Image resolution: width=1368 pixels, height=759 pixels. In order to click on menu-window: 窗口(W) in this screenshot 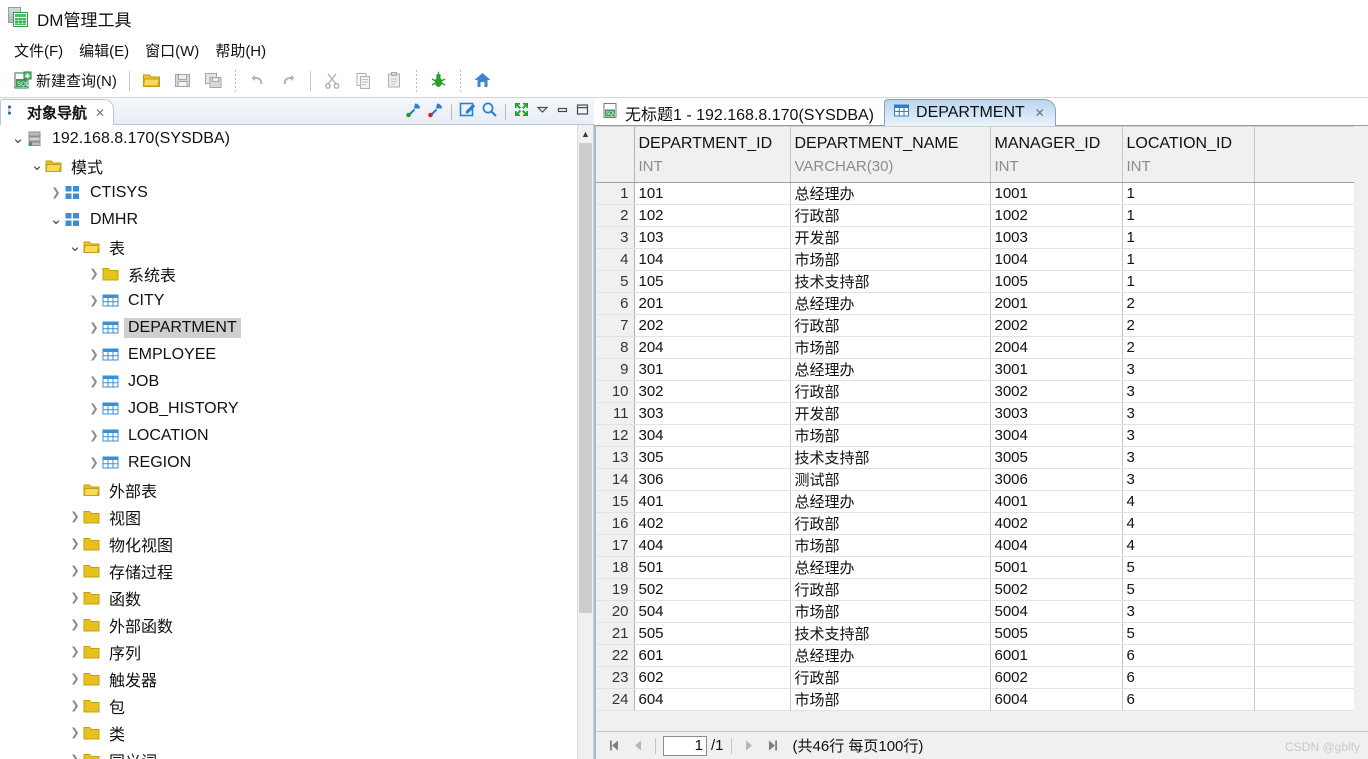, I will do `click(172, 50)`.